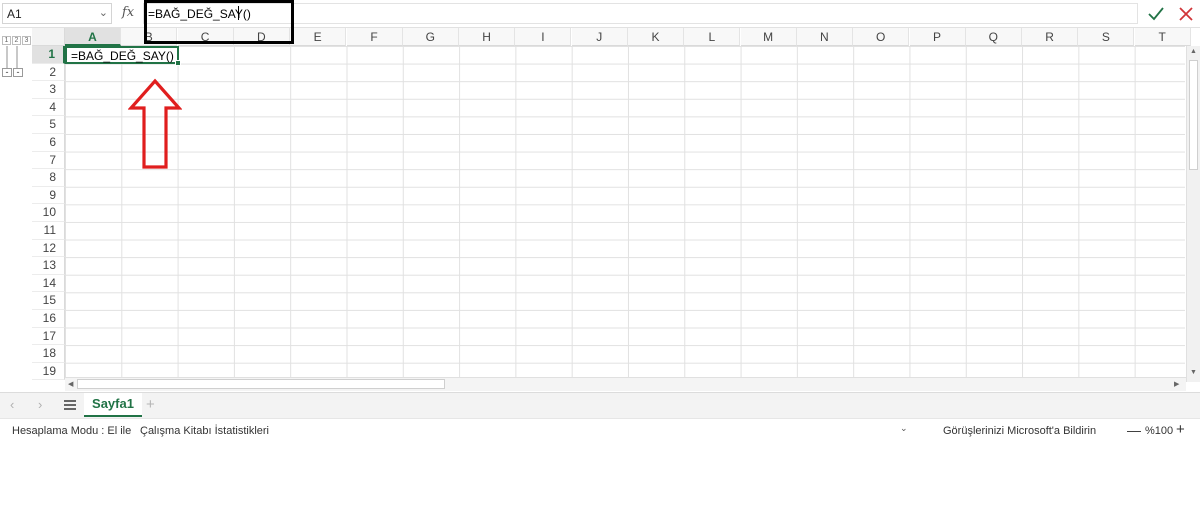 This screenshot has height=528, width=1200. I want to click on row-header-13: 13, so click(48, 266).